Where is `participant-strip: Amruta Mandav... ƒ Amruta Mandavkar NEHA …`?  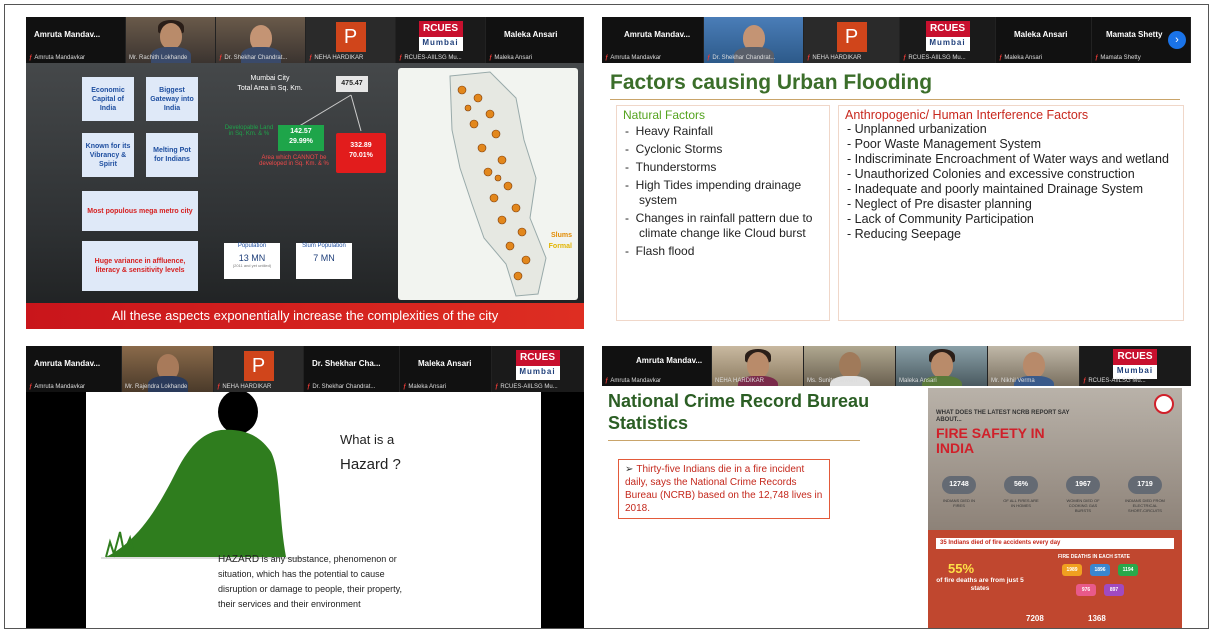
participant-strip: Amruta Mandav... ƒ Amruta Mandavkar NEHA … is located at coordinates (896, 366).